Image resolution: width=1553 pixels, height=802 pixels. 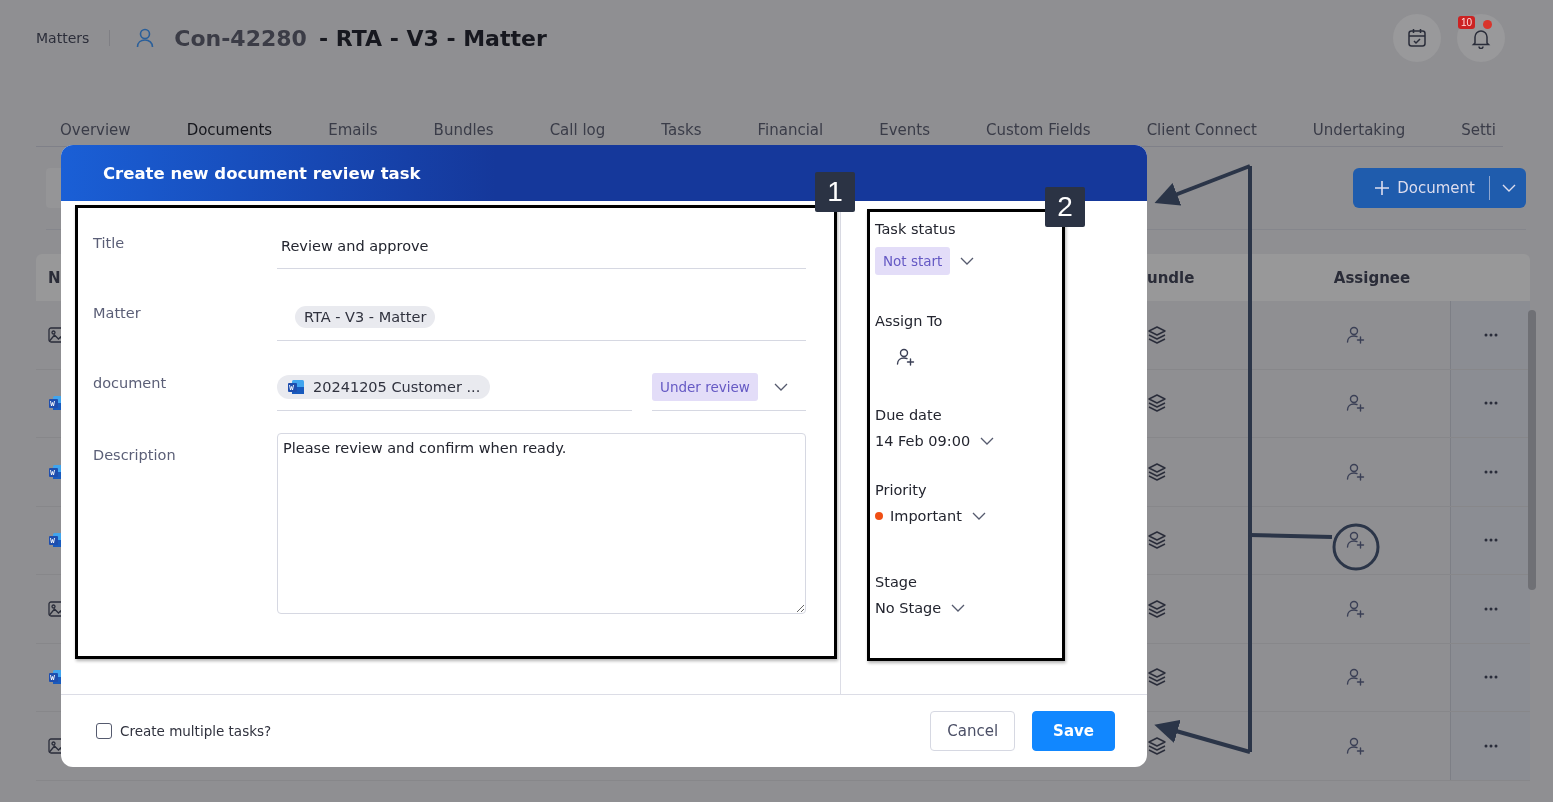 What do you see at coordinates (541, 317) in the screenshot?
I see `matter-field: RTA - V3 - Matter` at bounding box center [541, 317].